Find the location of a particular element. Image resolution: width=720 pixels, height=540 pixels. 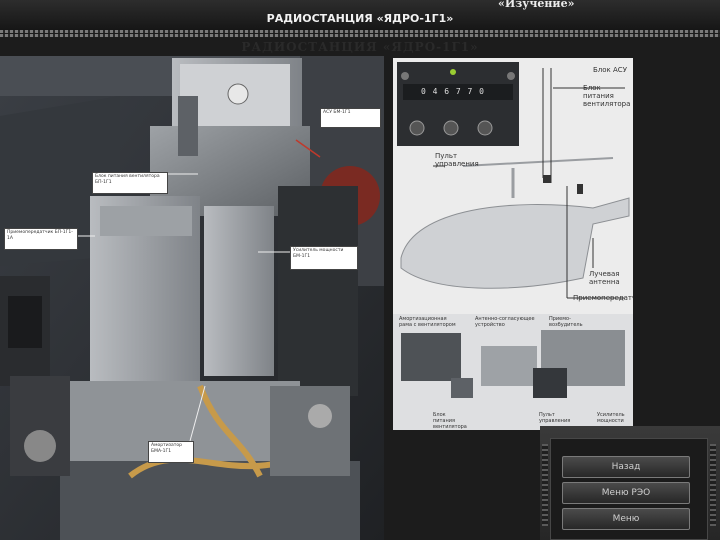

reo-menu-button-label: Меню РЭО is located at coordinates (626, 493).